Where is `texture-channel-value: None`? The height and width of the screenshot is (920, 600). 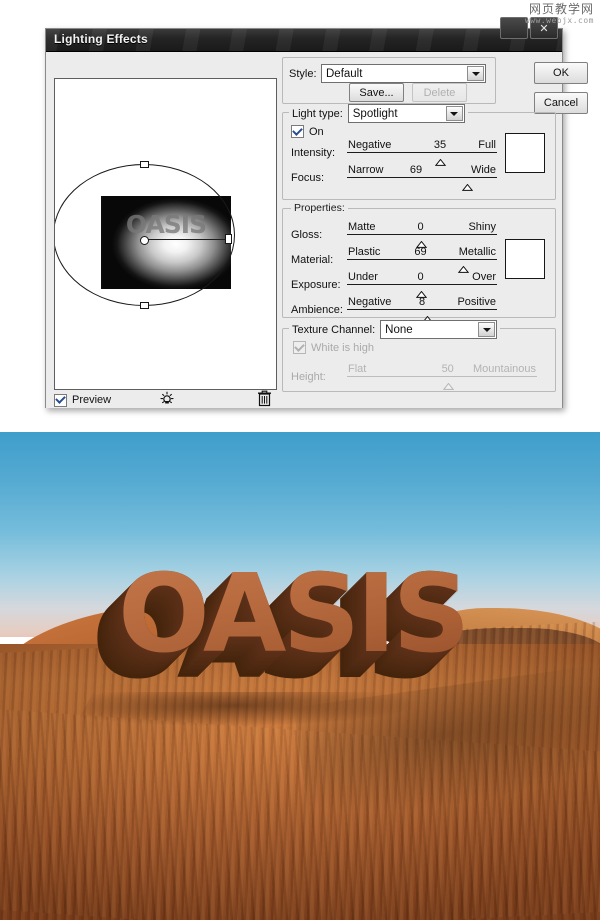 texture-channel-value: None is located at coordinates (399, 329).